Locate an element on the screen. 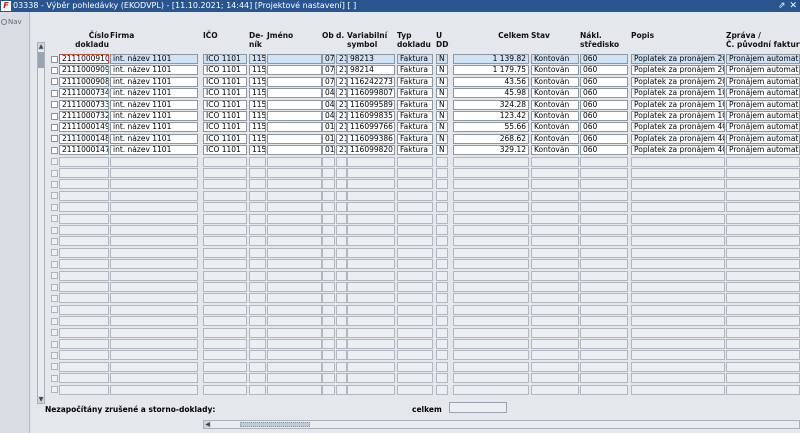 This screenshot has height=433, width=800. column-header-d: d. is located at coordinates (340, 35).